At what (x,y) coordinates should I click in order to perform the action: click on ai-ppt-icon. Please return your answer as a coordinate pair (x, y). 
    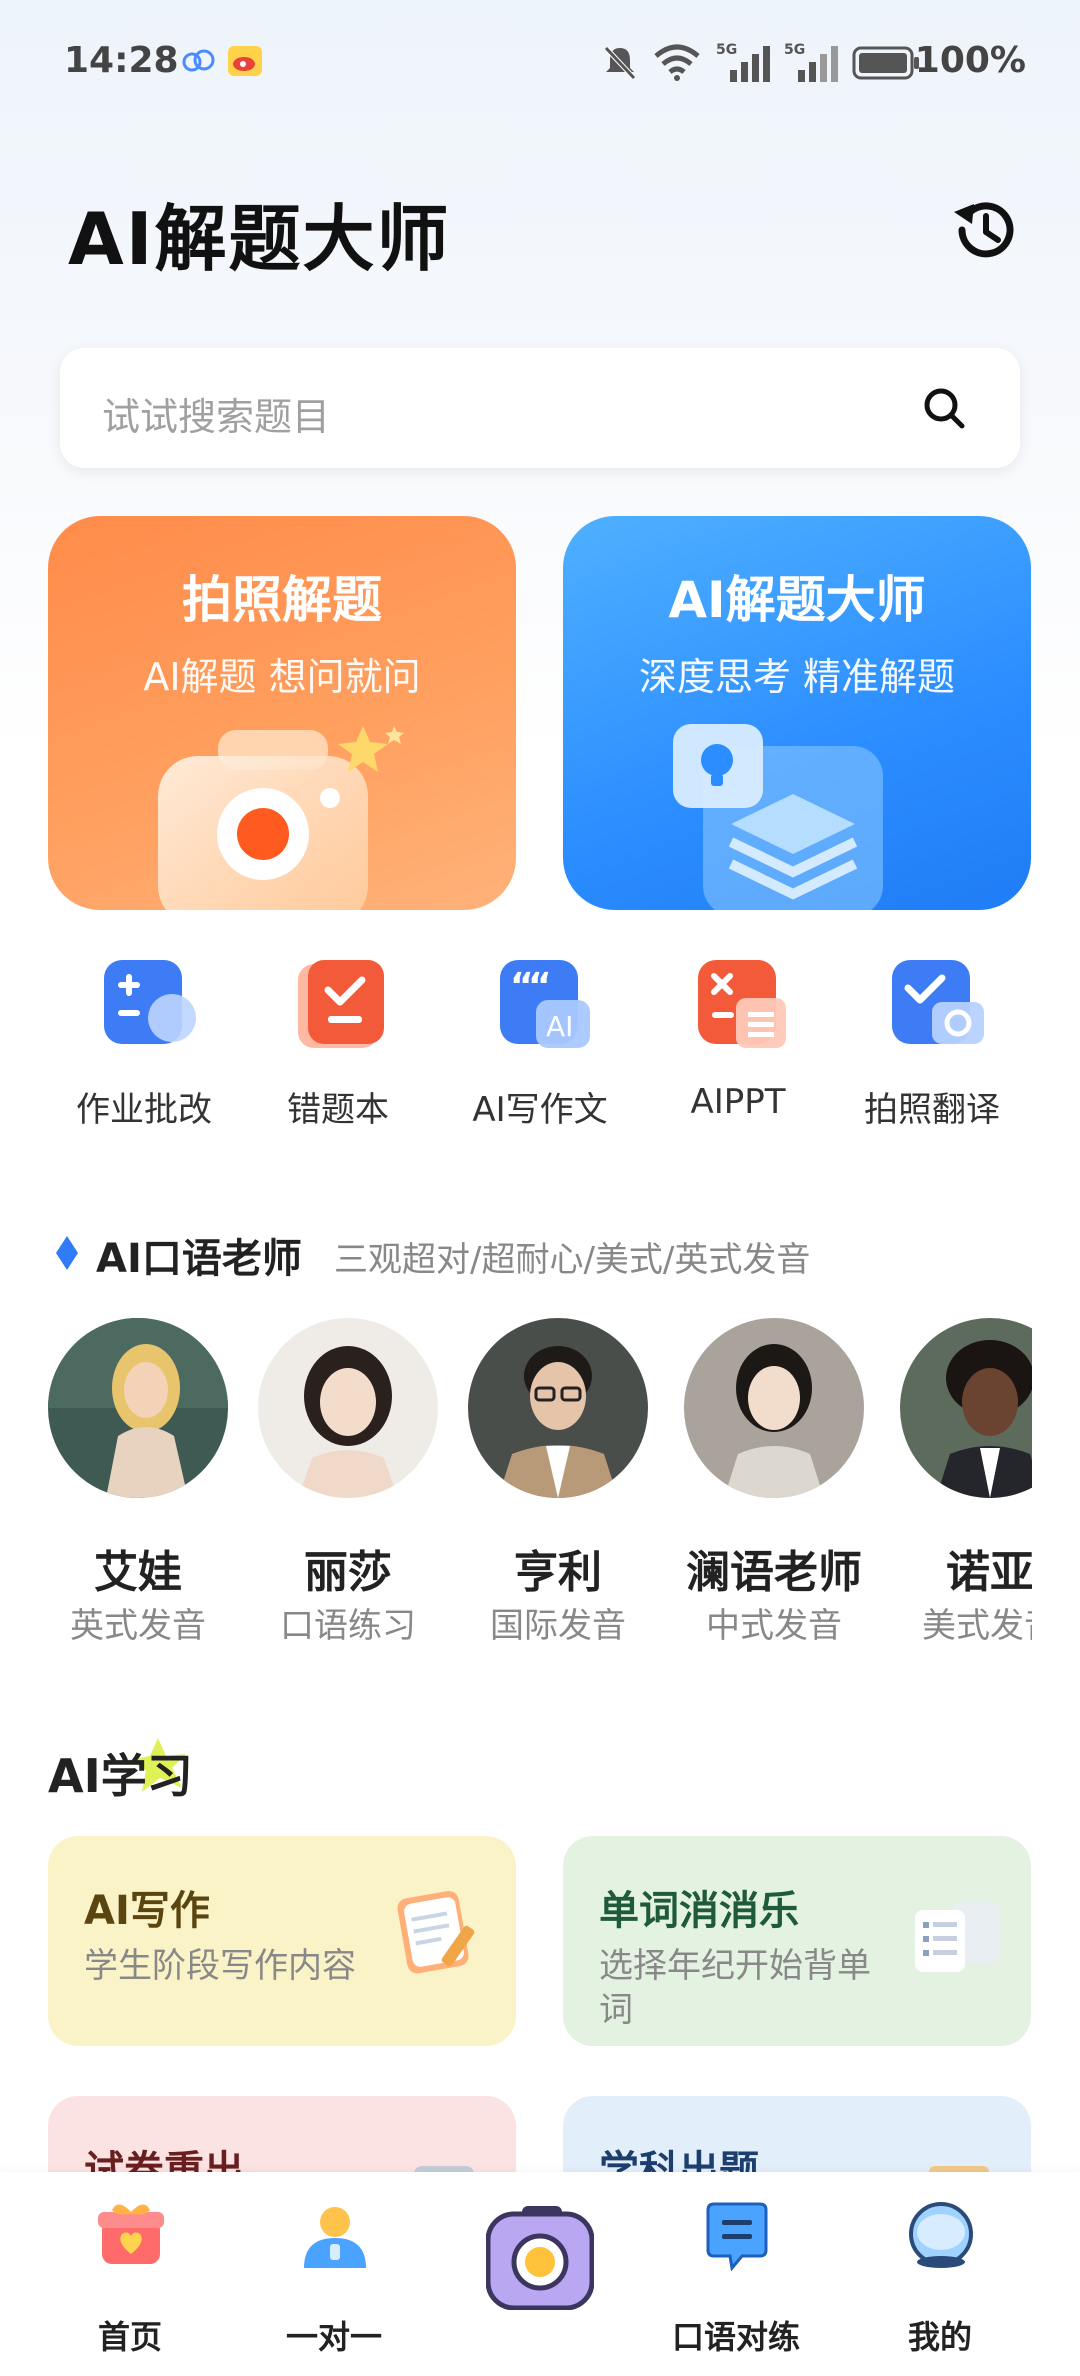
    Looking at the image, I should click on (742, 1004).